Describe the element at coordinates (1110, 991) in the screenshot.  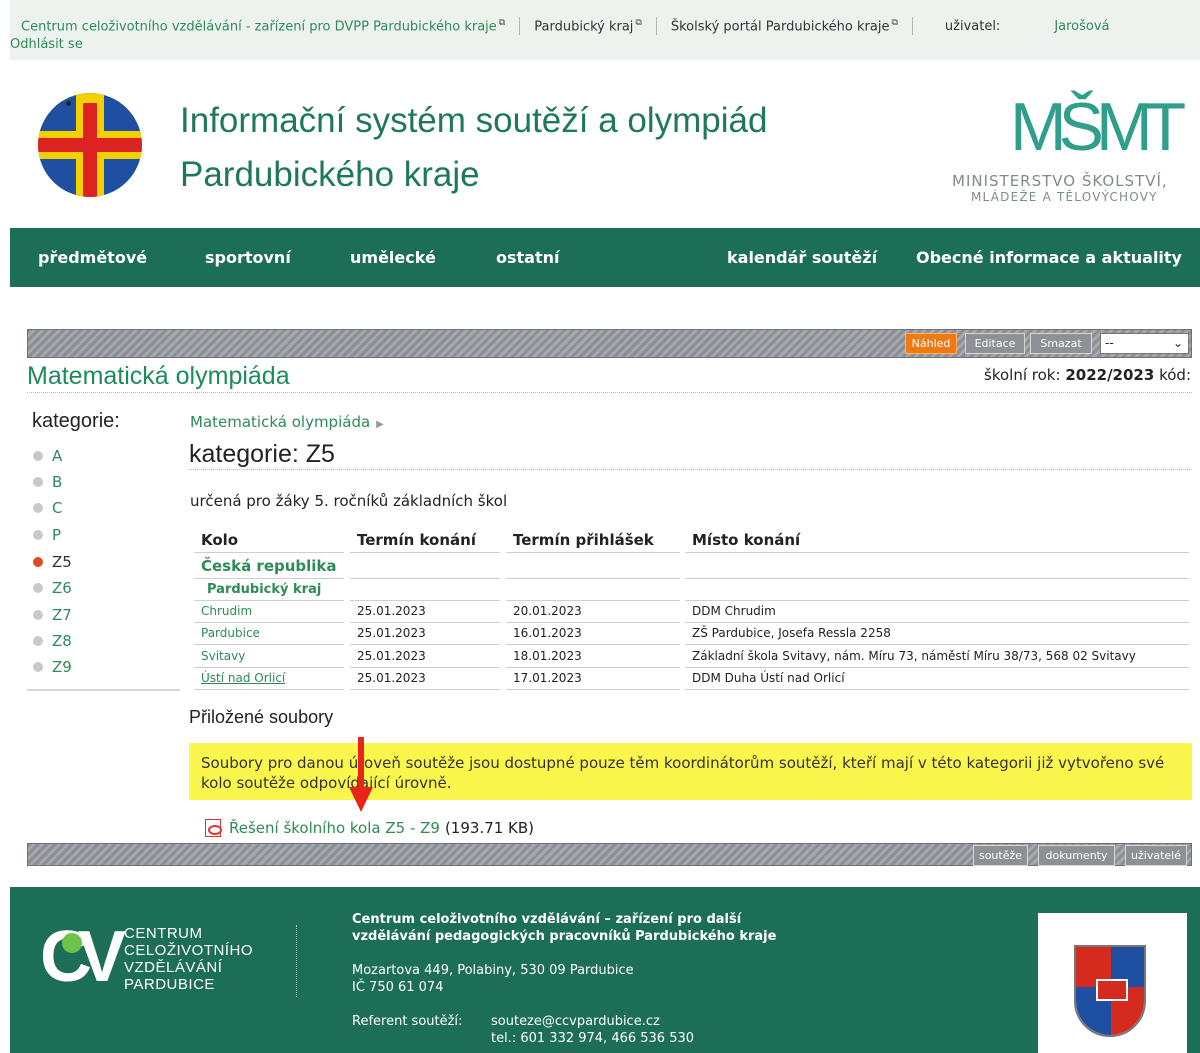
I see `coat-of-arms-icon` at that location.